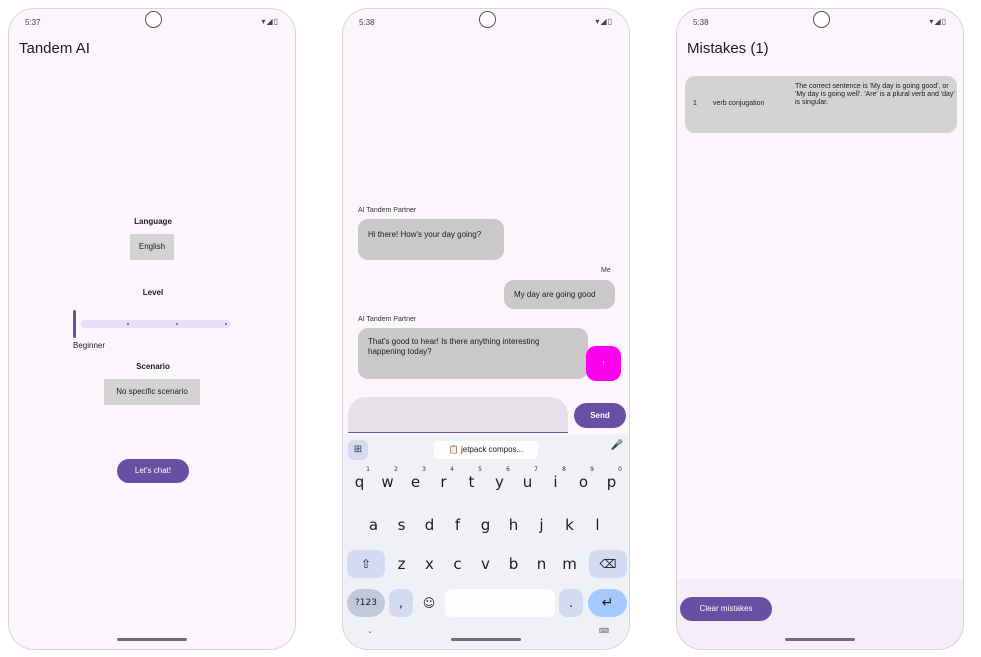 This screenshot has width=981, height=657. What do you see at coordinates (559, 294) in the screenshot?
I see `user-message-bubble: My day are going good` at bounding box center [559, 294].